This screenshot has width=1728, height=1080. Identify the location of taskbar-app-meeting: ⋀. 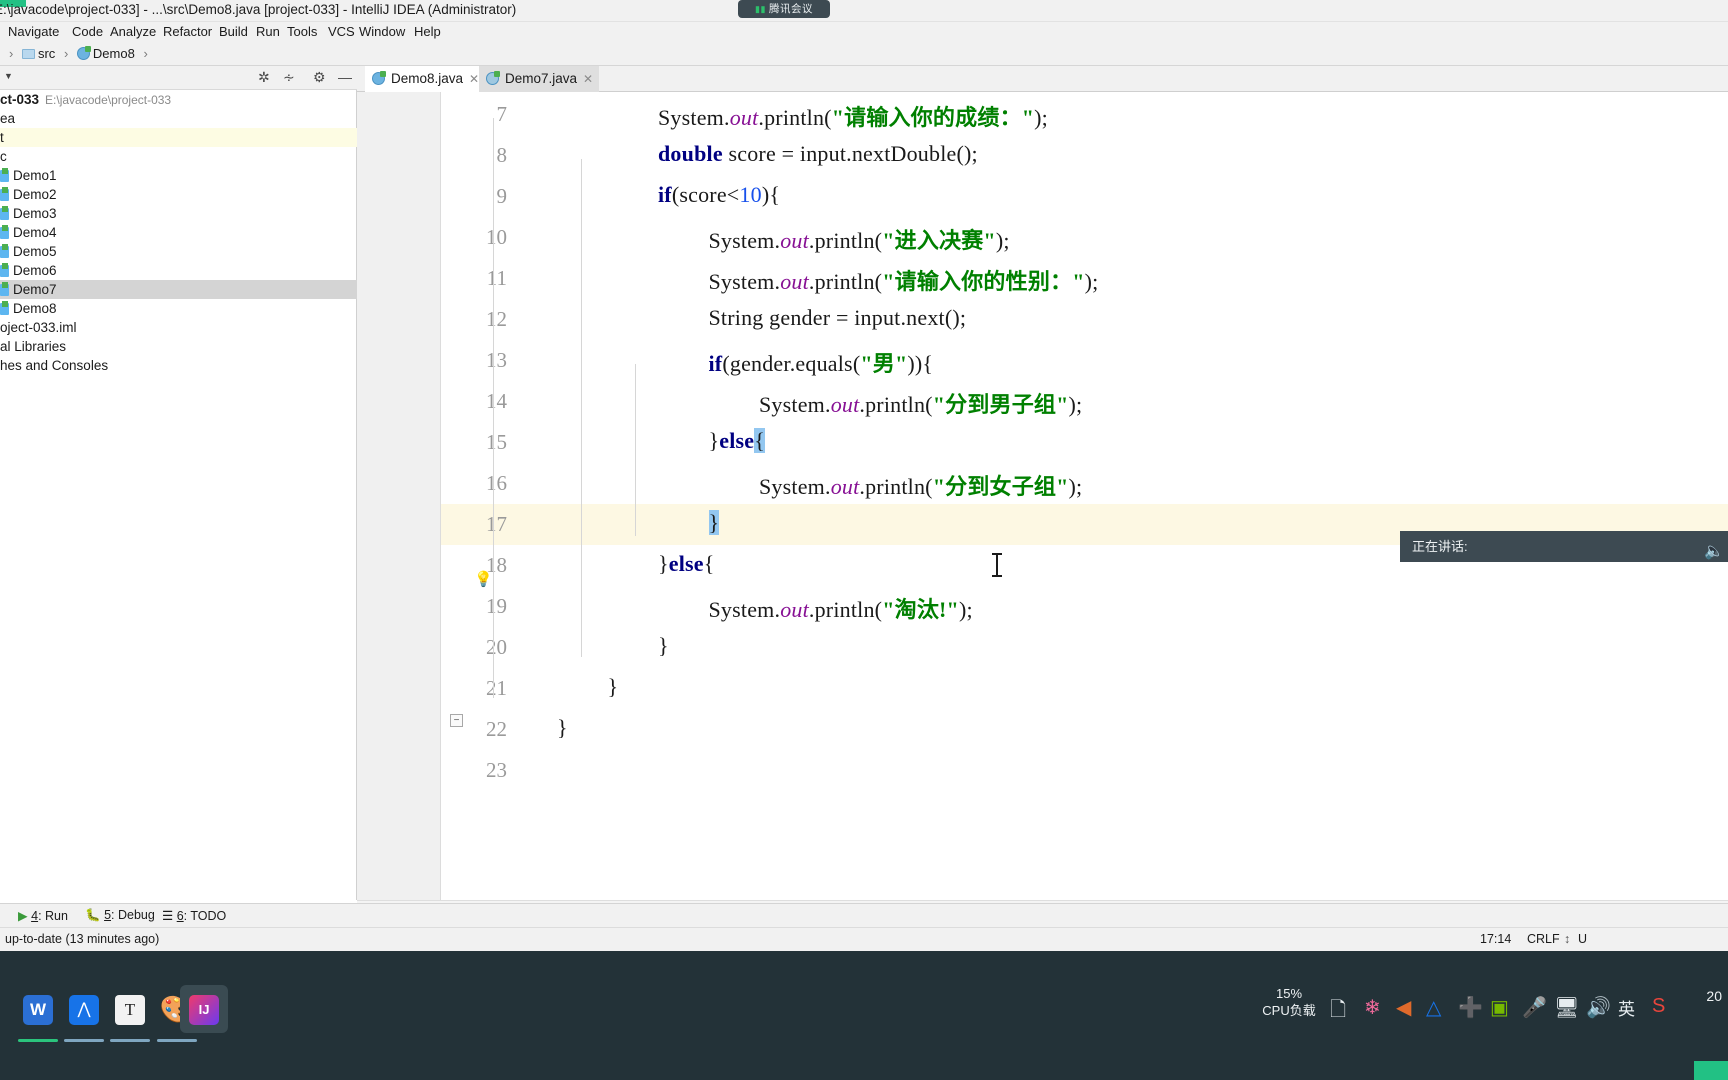
(84, 1009).